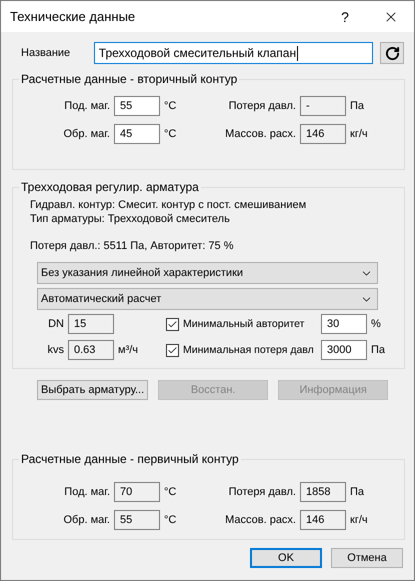 The image size is (415, 581). Describe the element at coordinates (244, 324) in the screenshot. I see `checkbox-label: Минимальный авторитет` at that location.